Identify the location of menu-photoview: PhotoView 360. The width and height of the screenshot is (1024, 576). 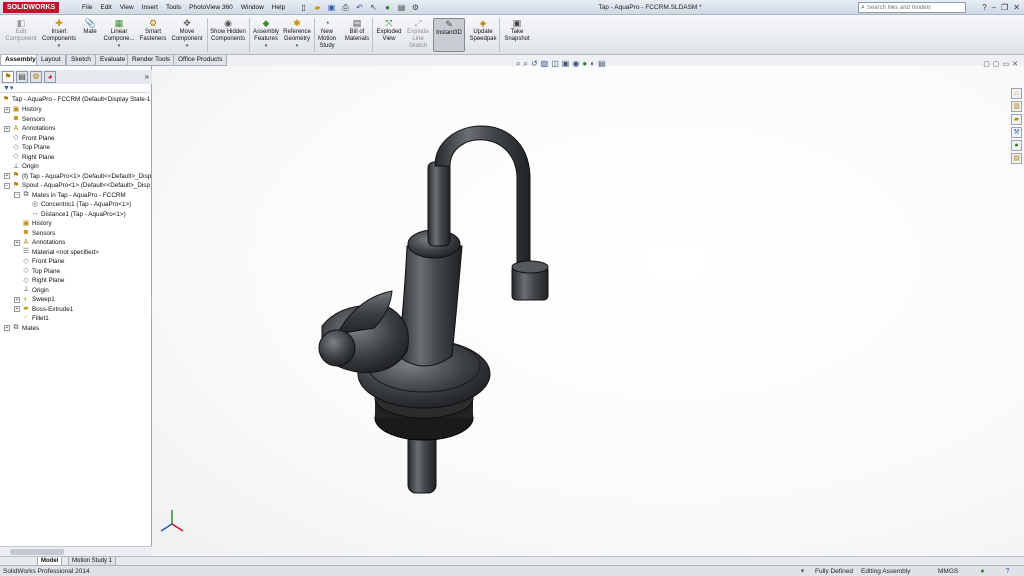
(211, 7).